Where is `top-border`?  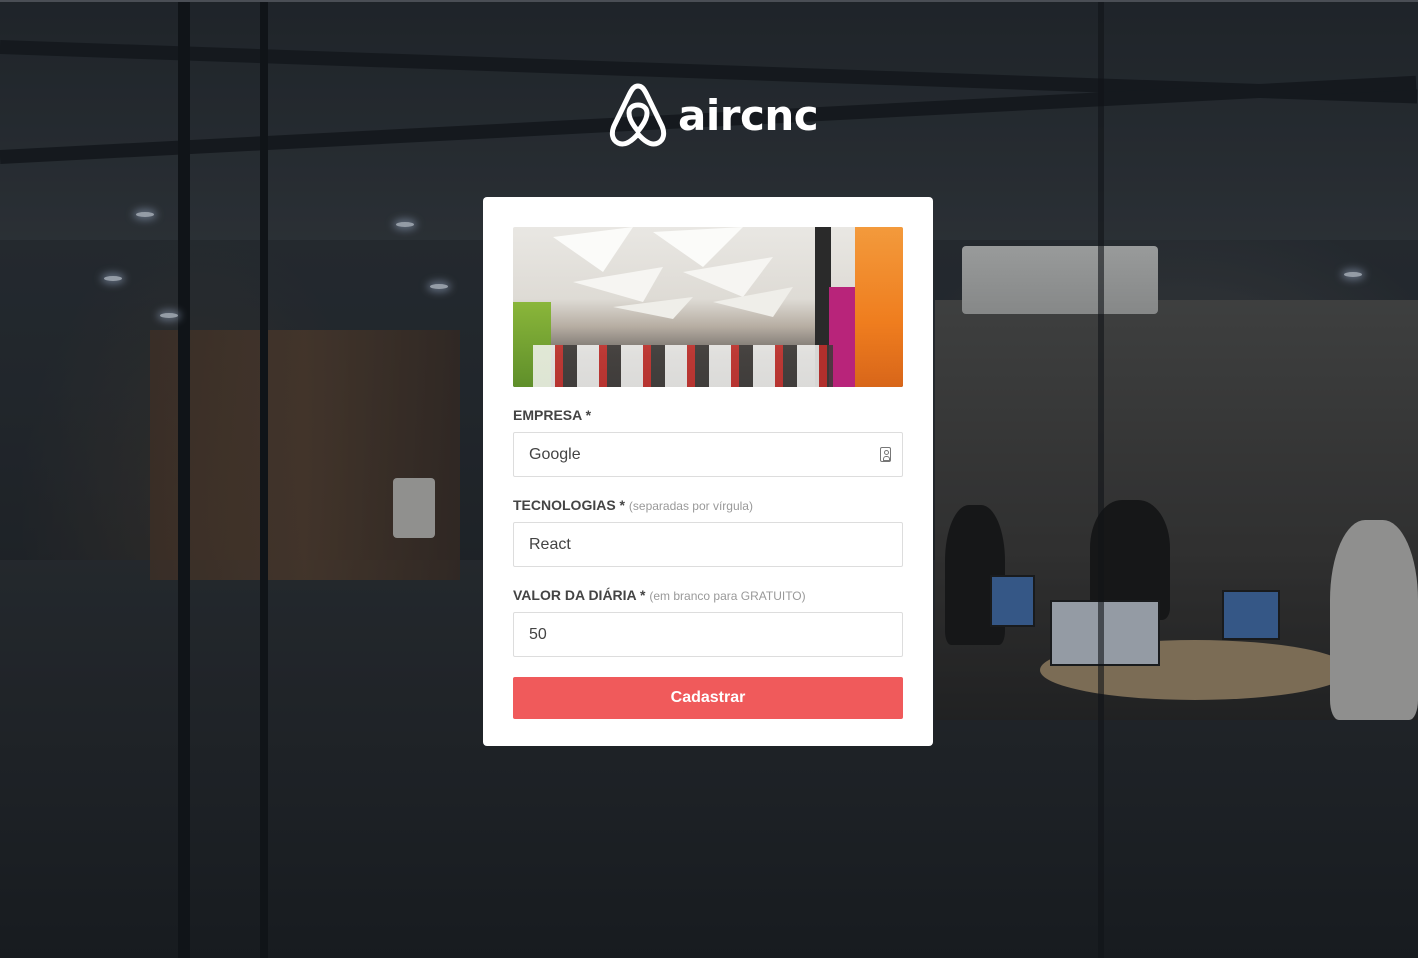
top-border is located at coordinates (709, 1).